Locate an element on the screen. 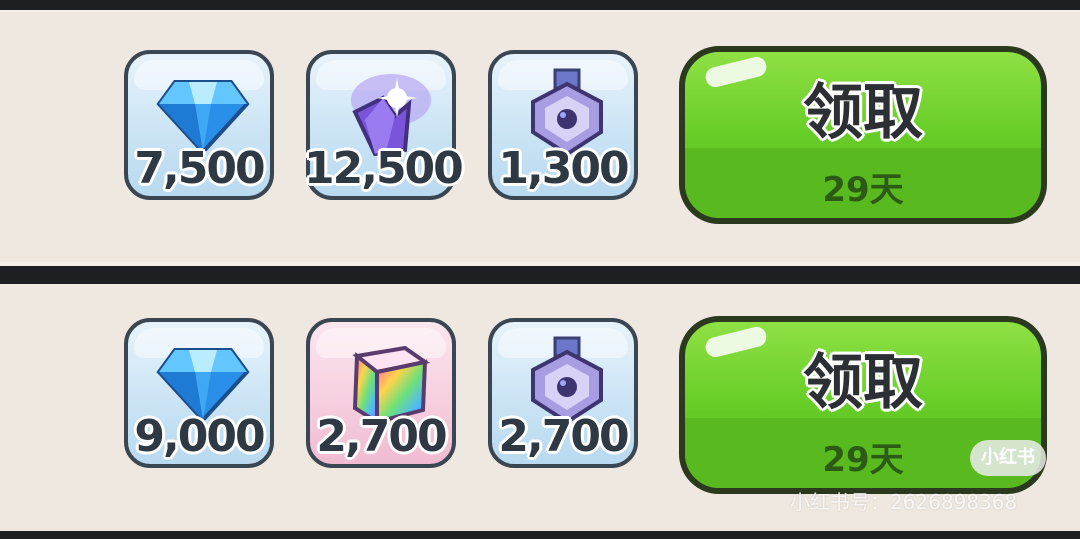 This screenshot has width=1080, height=539. reward-tile-diamond: 7,500 is located at coordinates (199, 125).